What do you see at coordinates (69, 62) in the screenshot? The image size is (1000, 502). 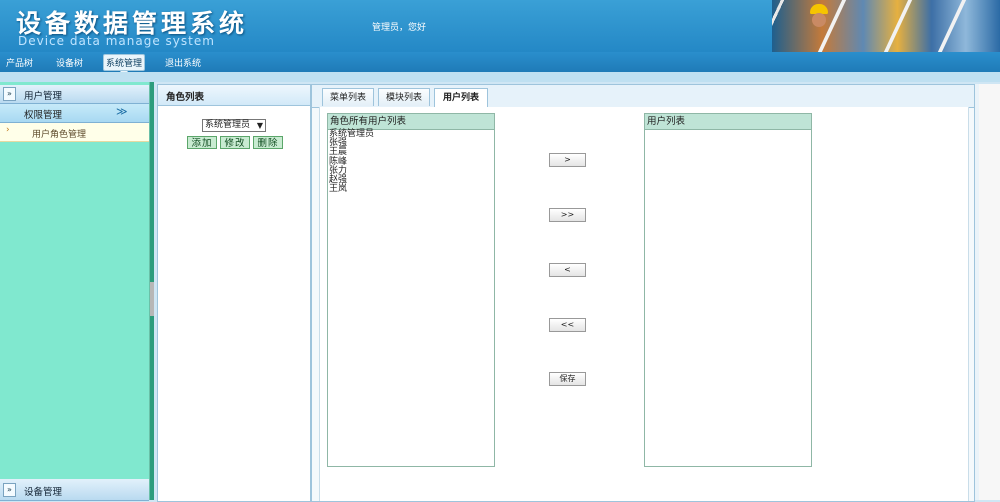 I see `nav-item-device-tree: 设备树` at bounding box center [69, 62].